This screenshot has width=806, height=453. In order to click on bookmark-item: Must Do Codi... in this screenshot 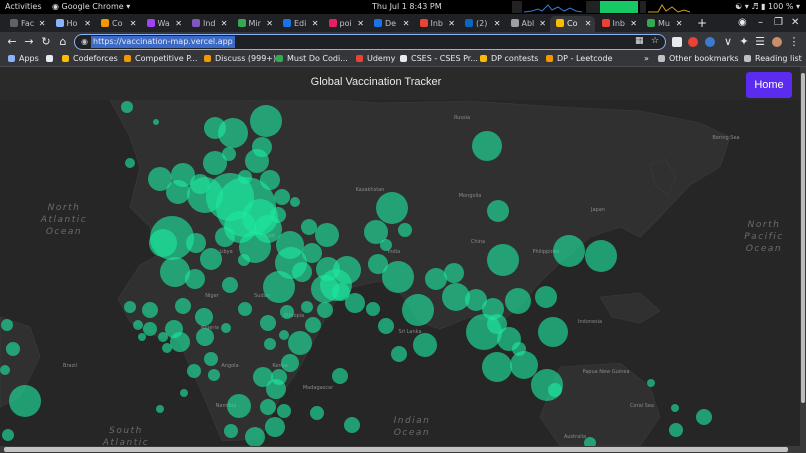, I will do `click(312, 59)`.